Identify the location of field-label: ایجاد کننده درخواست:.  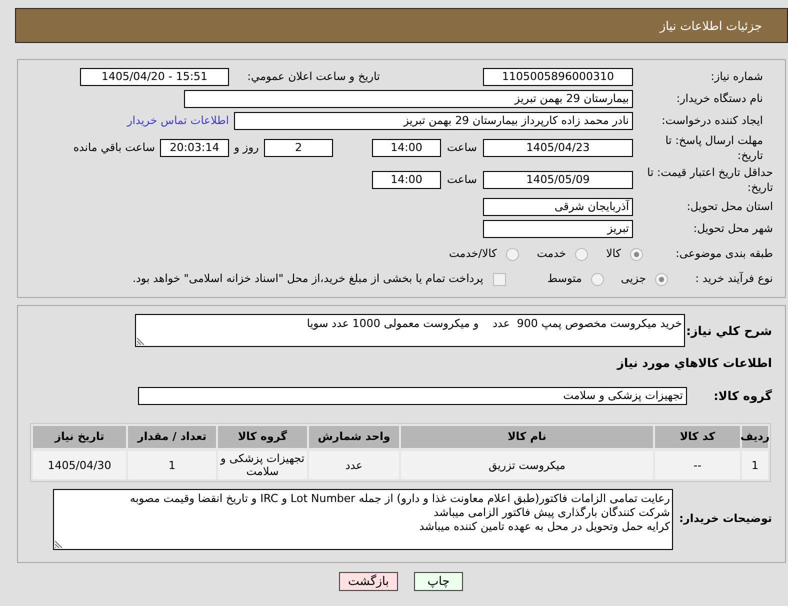
(711, 120).